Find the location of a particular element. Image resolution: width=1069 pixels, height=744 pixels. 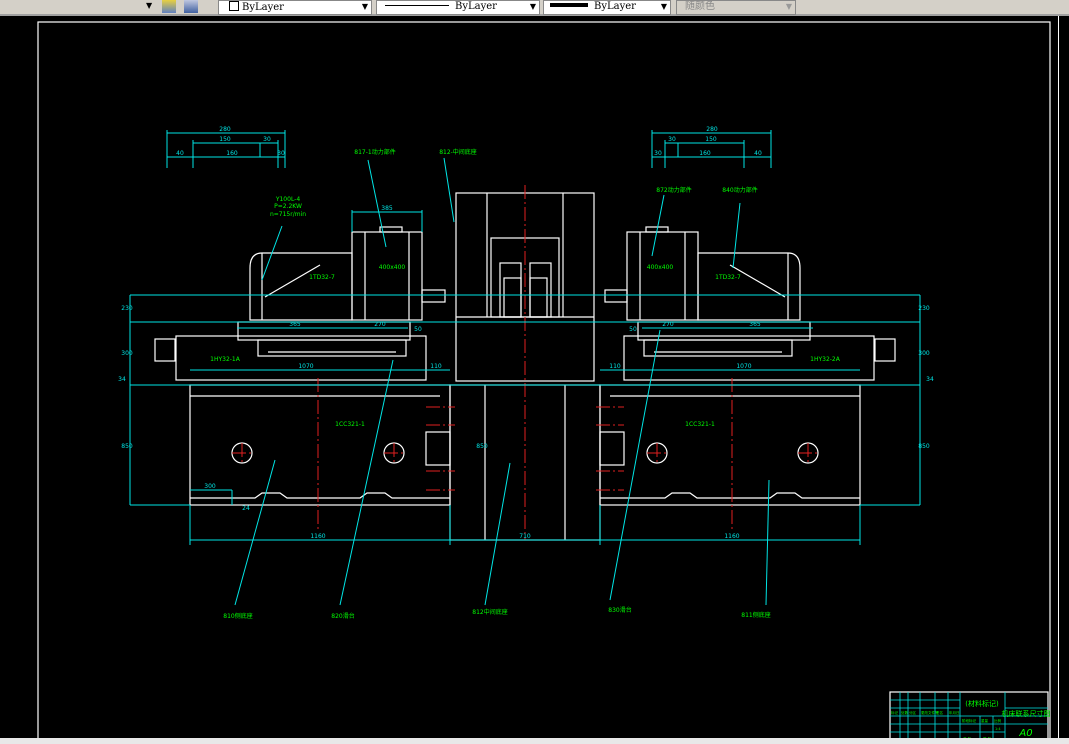

color-swatch-icon is located at coordinates (234, 6).